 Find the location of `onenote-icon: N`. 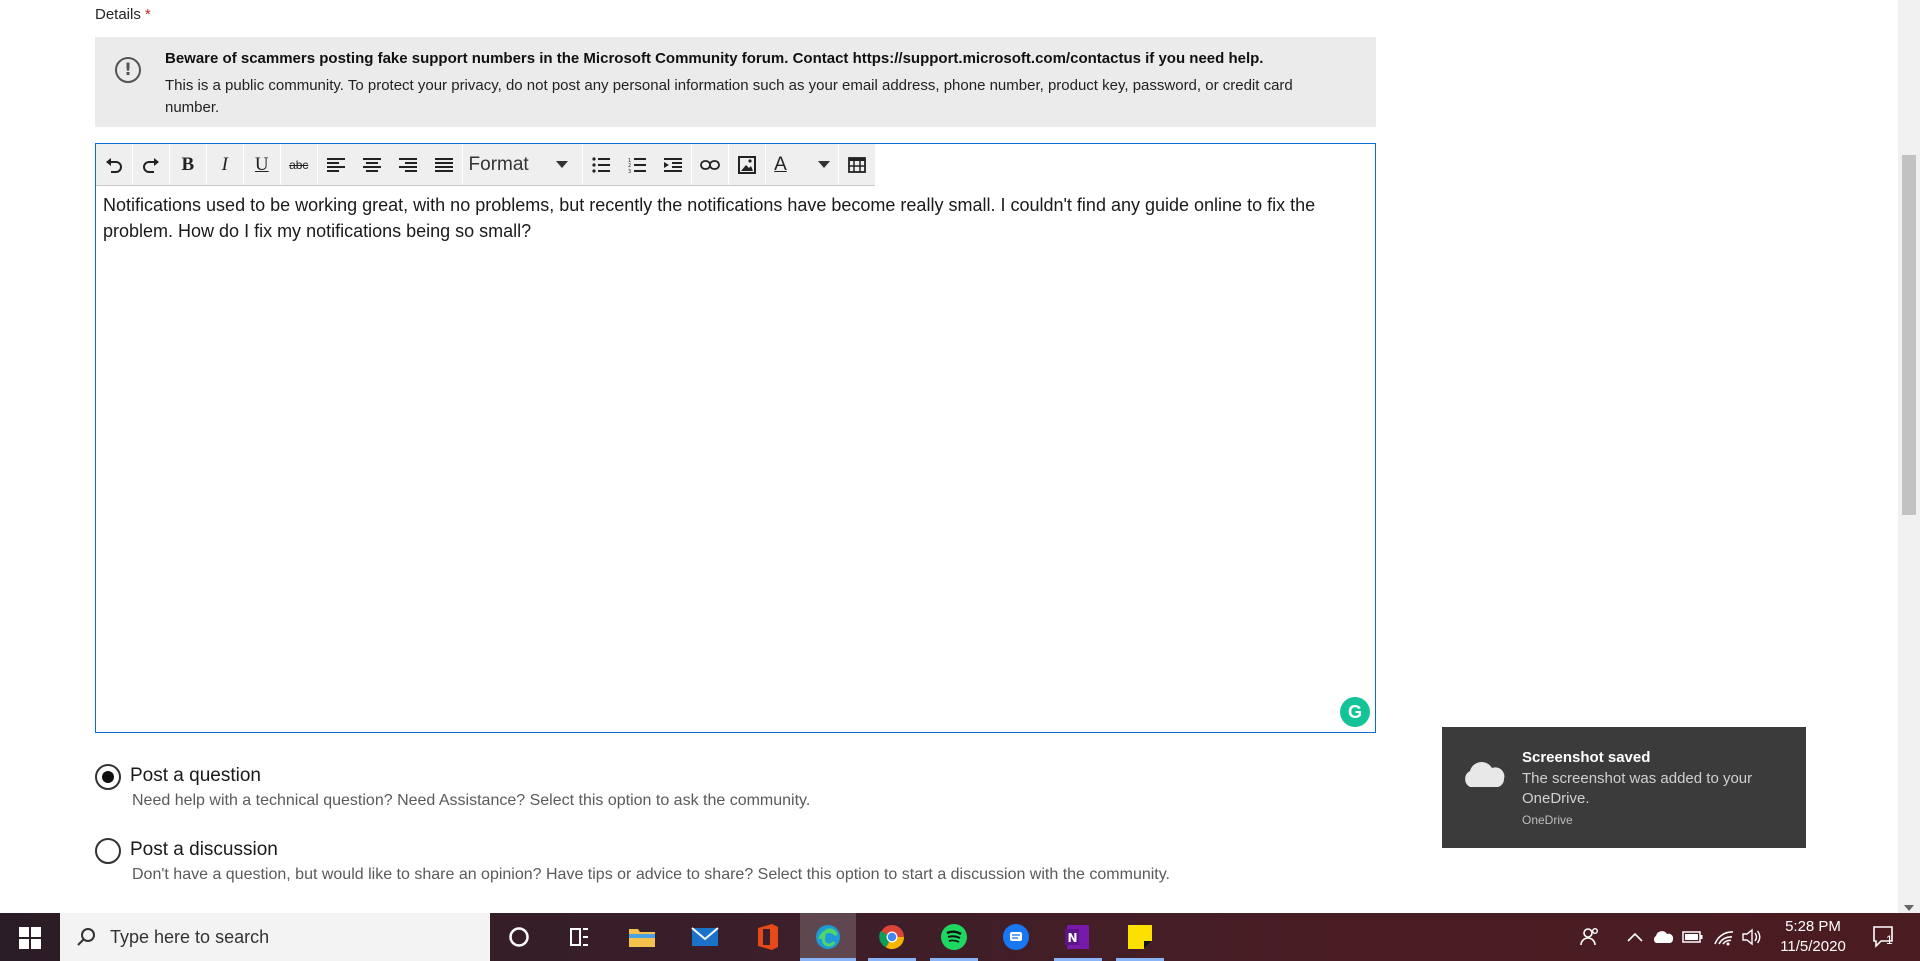

onenote-icon: N is located at coordinates (1078, 937).